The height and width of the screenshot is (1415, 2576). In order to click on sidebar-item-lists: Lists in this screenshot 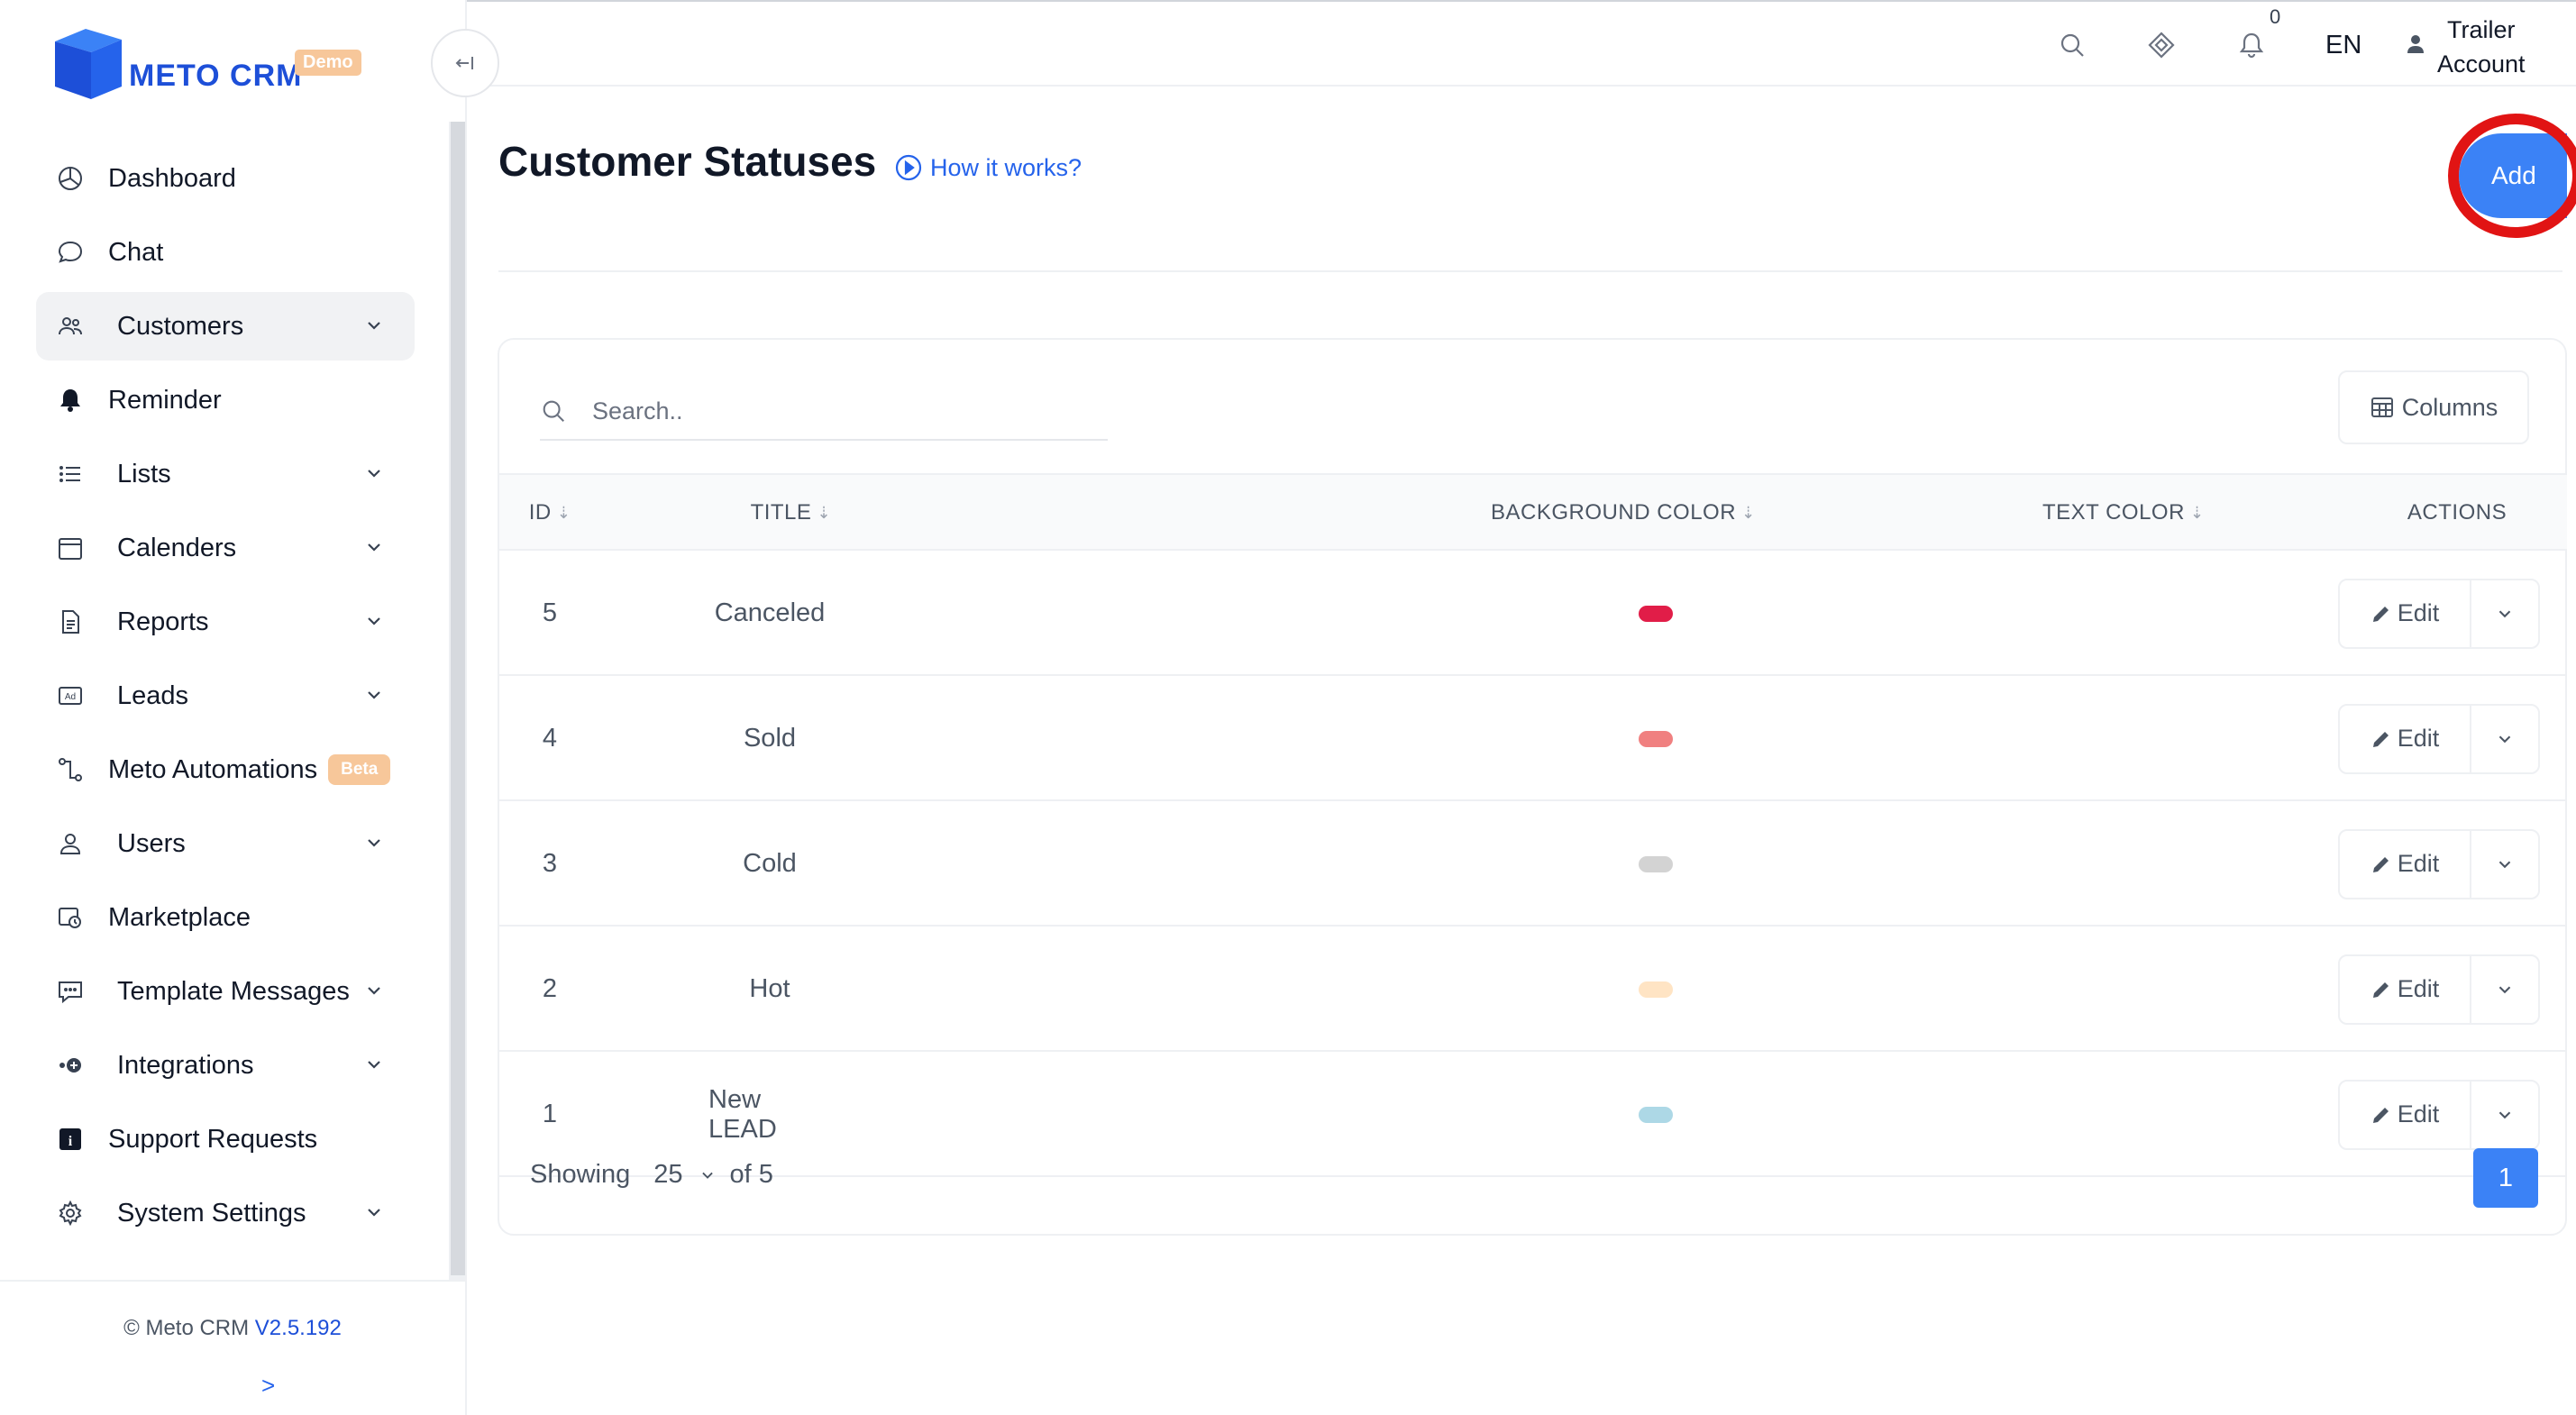, I will do `click(225, 474)`.